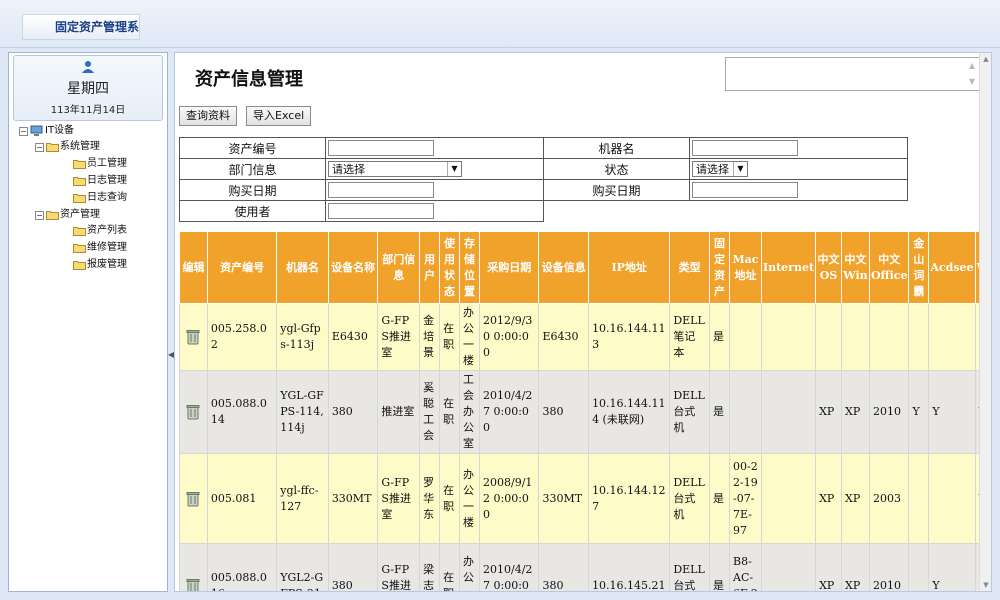  Describe the element at coordinates (242, 412) in the screenshot. I see `table-cell: 005.088.014` at that location.